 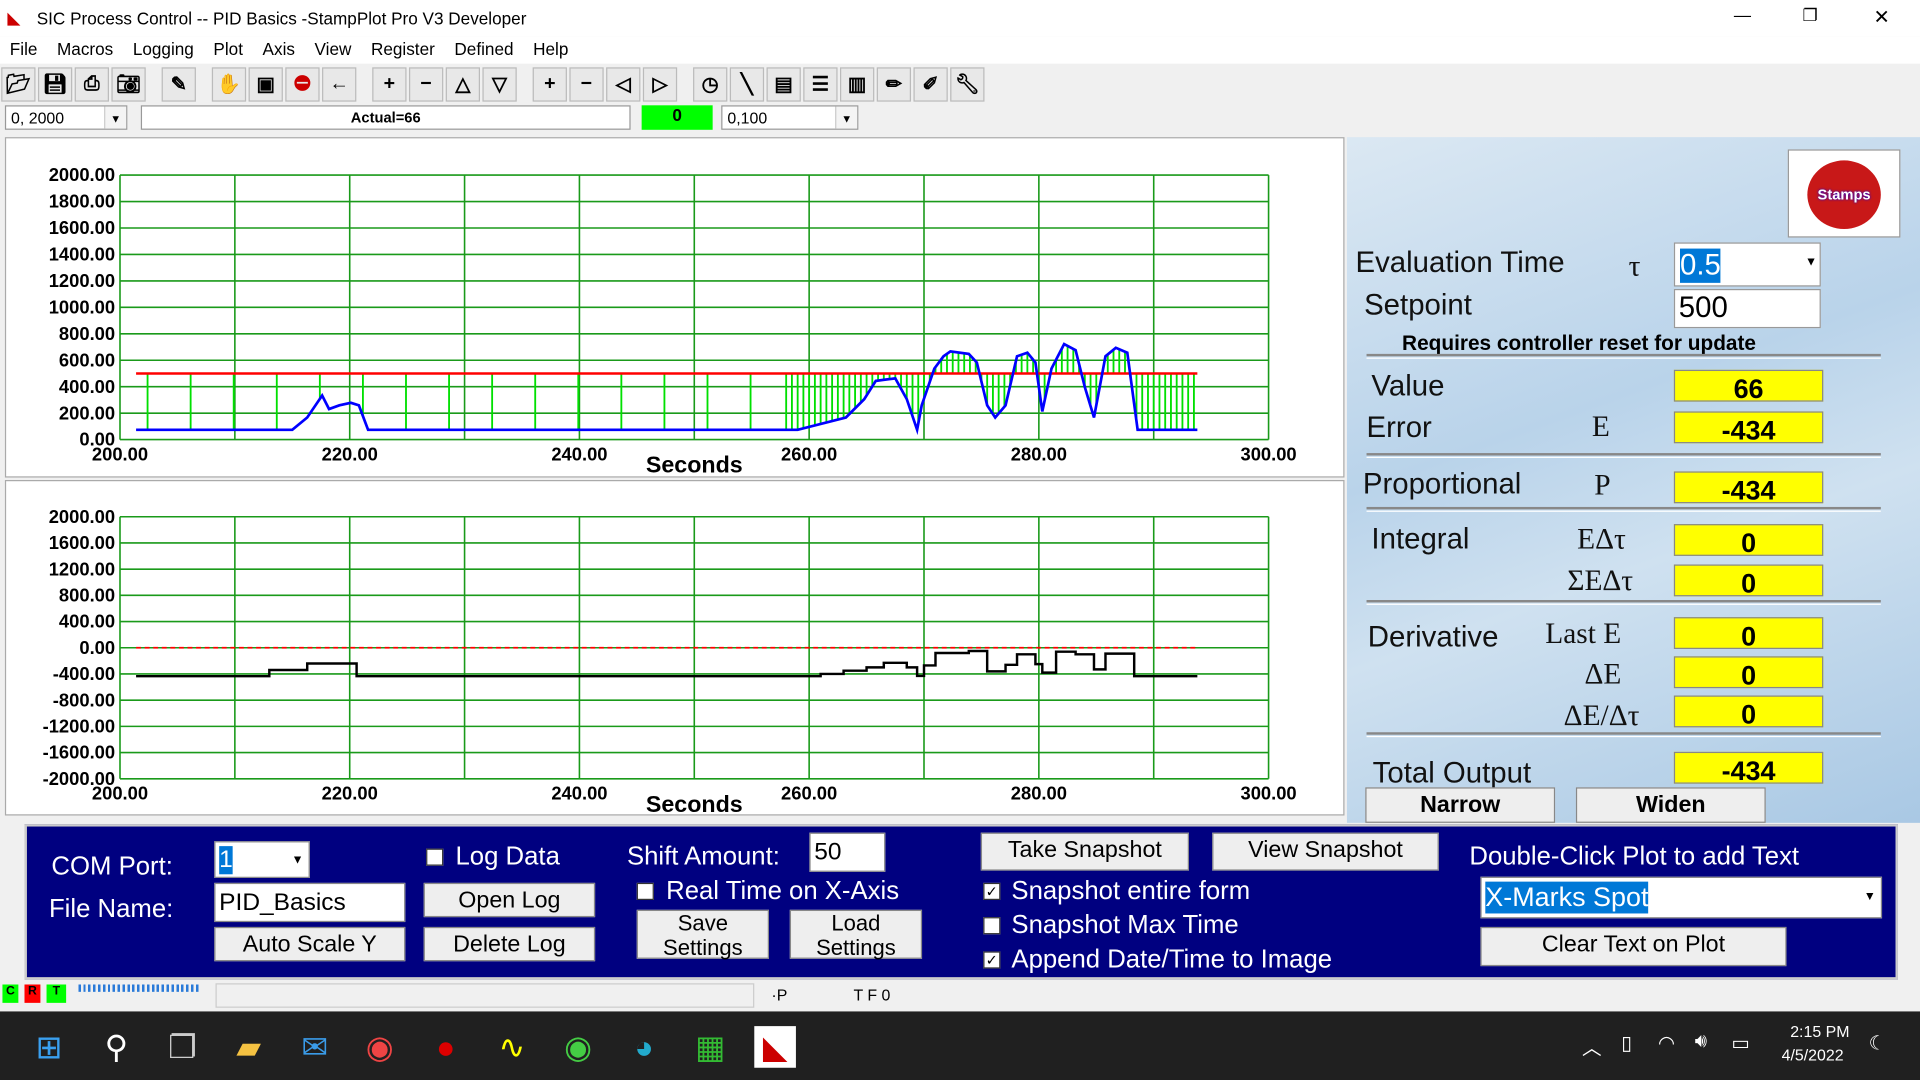 I want to click on take-snapshot-button: Take Snapshot, so click(x=1084, y=851).